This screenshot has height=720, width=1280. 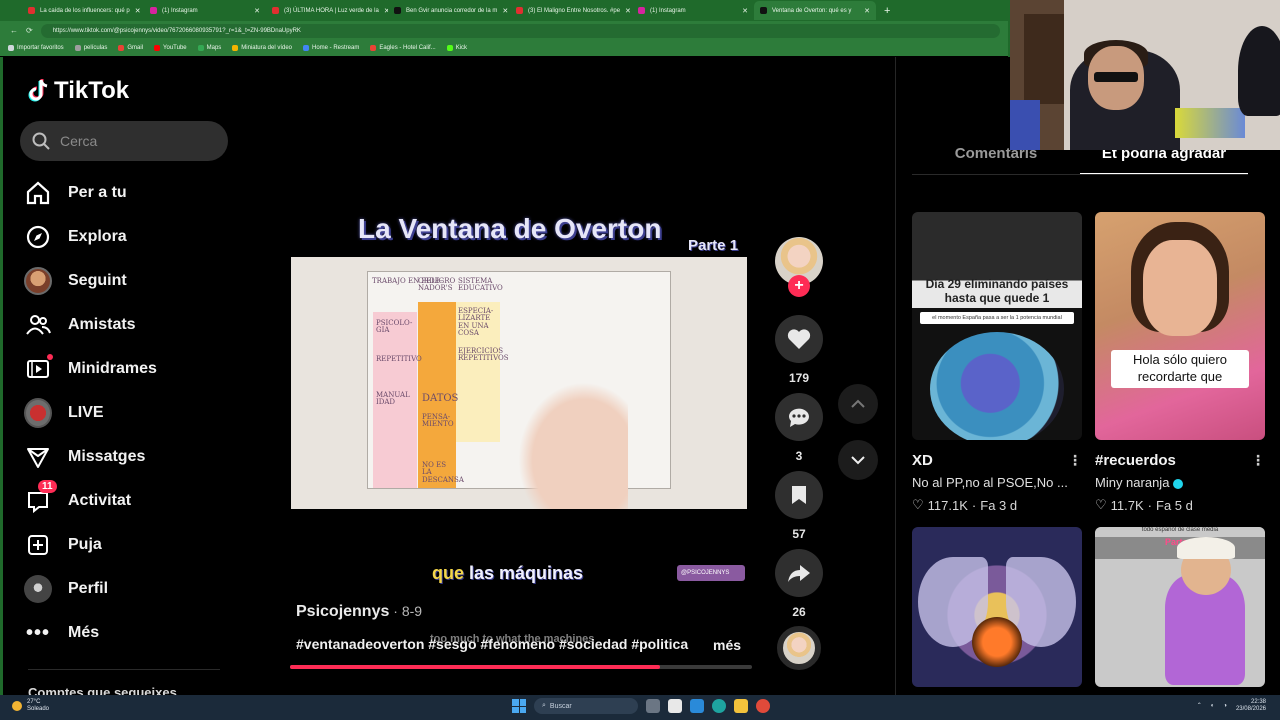 I want to click on bookmark-item: Importar favoritos, so click(x=36, y=48).